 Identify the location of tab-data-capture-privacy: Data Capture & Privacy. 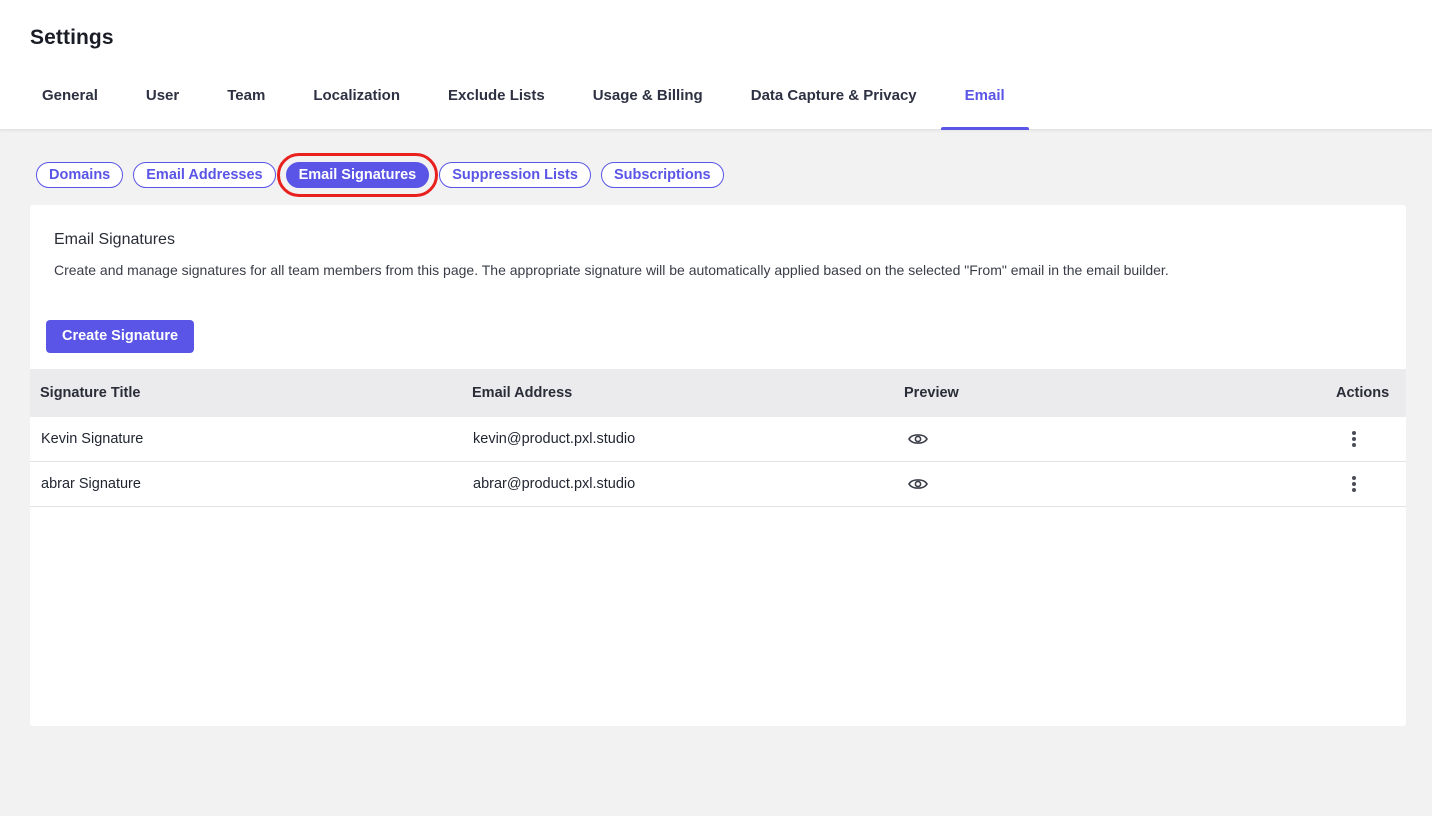
(834, 106).